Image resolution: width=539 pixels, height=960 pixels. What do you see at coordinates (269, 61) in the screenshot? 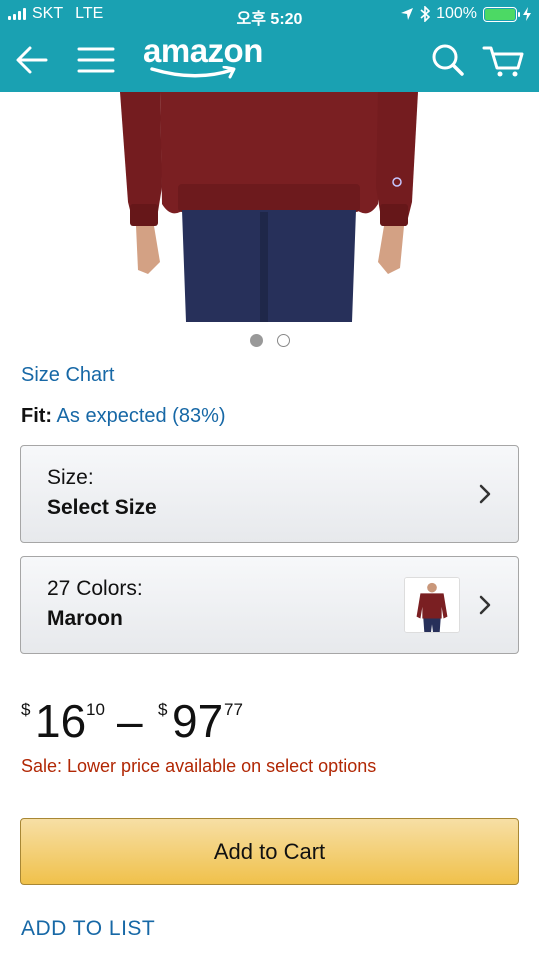
I see `nav-bar: amazon` at bounding box center [269, 61].